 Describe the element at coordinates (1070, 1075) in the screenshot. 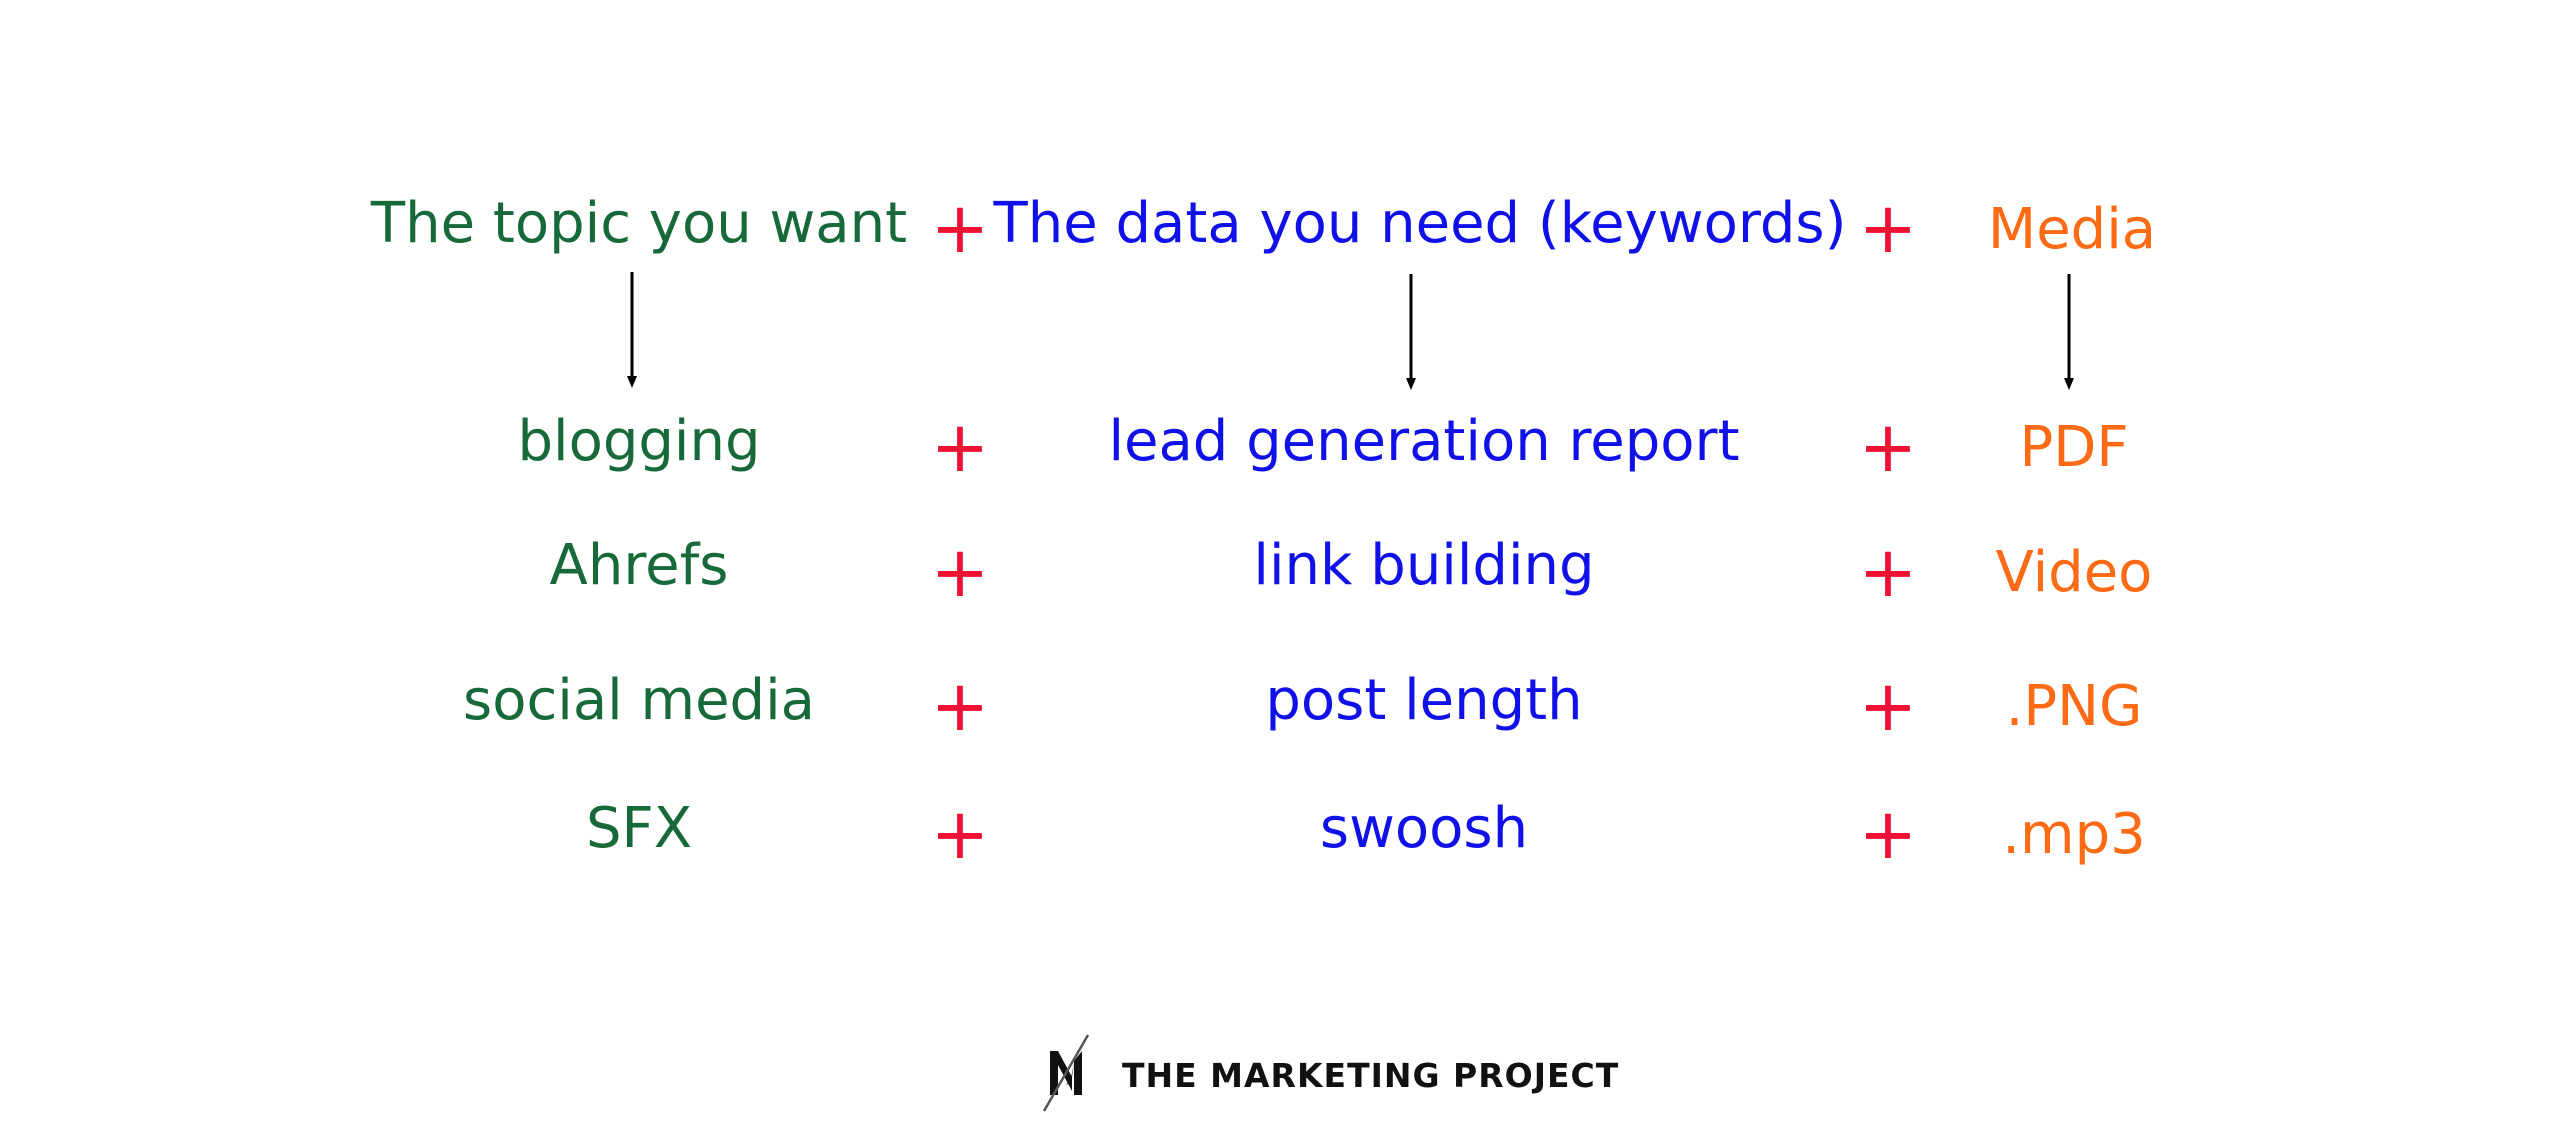

I see `m-slash-logo-icon` at that location.